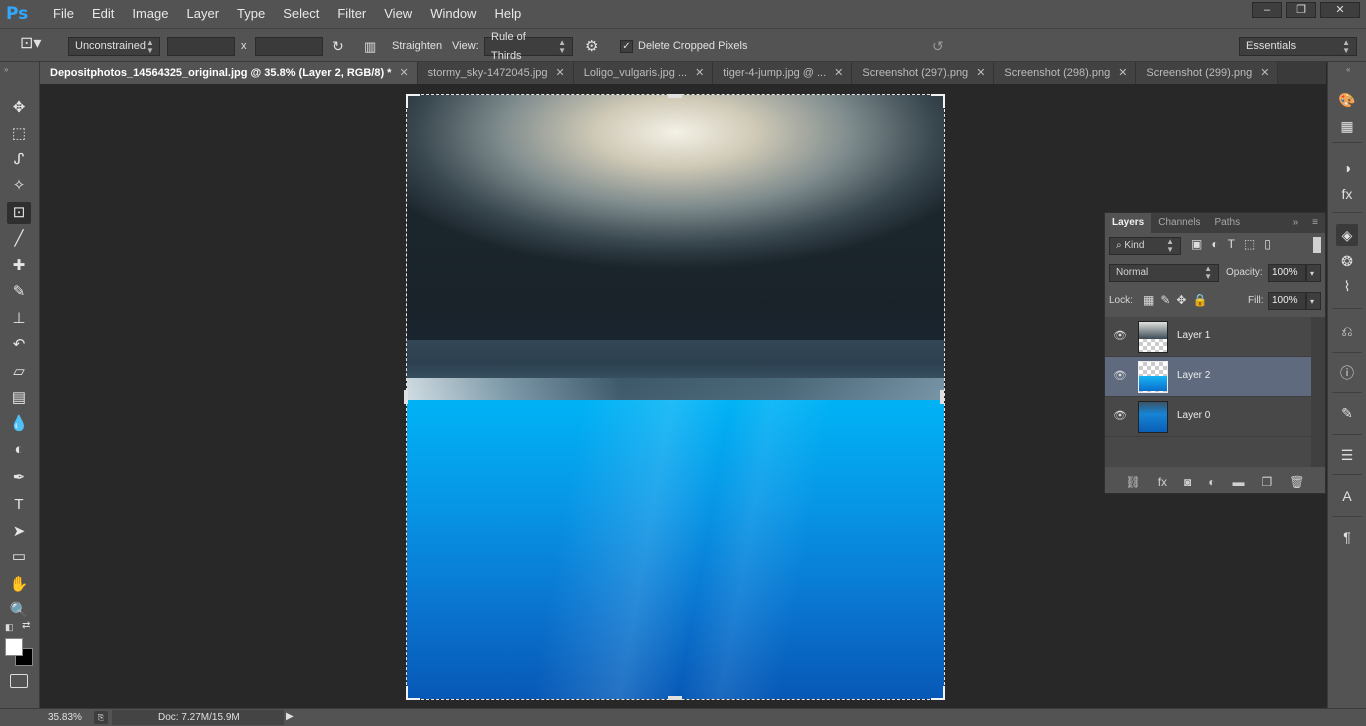 This screenshot has height=726, width=1366. Describe the element at coordinates (1347, 100) in the screenshot. I see `color-panel-icon: 🎨` at that location.